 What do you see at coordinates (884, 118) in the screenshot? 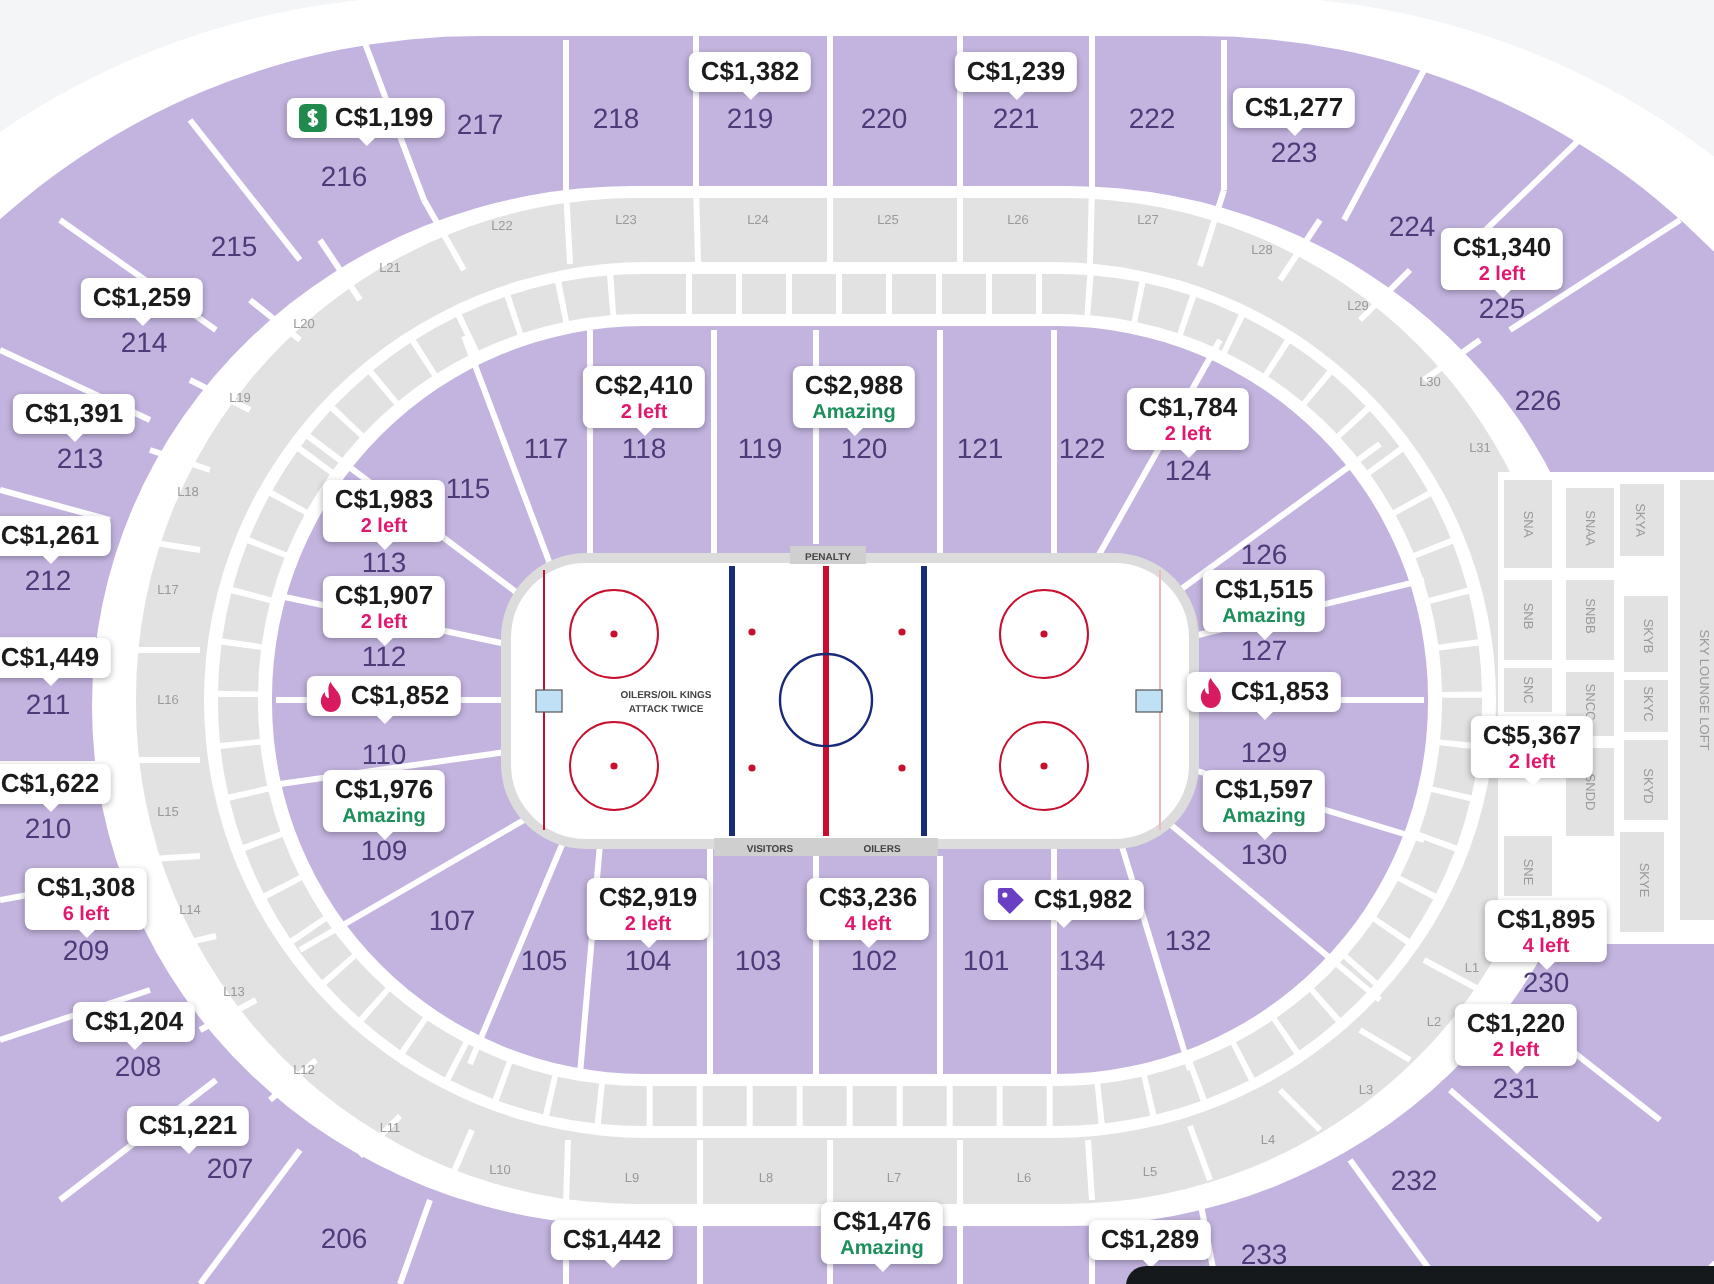
I see `section-number: 220` at bounding box center [884, 118].